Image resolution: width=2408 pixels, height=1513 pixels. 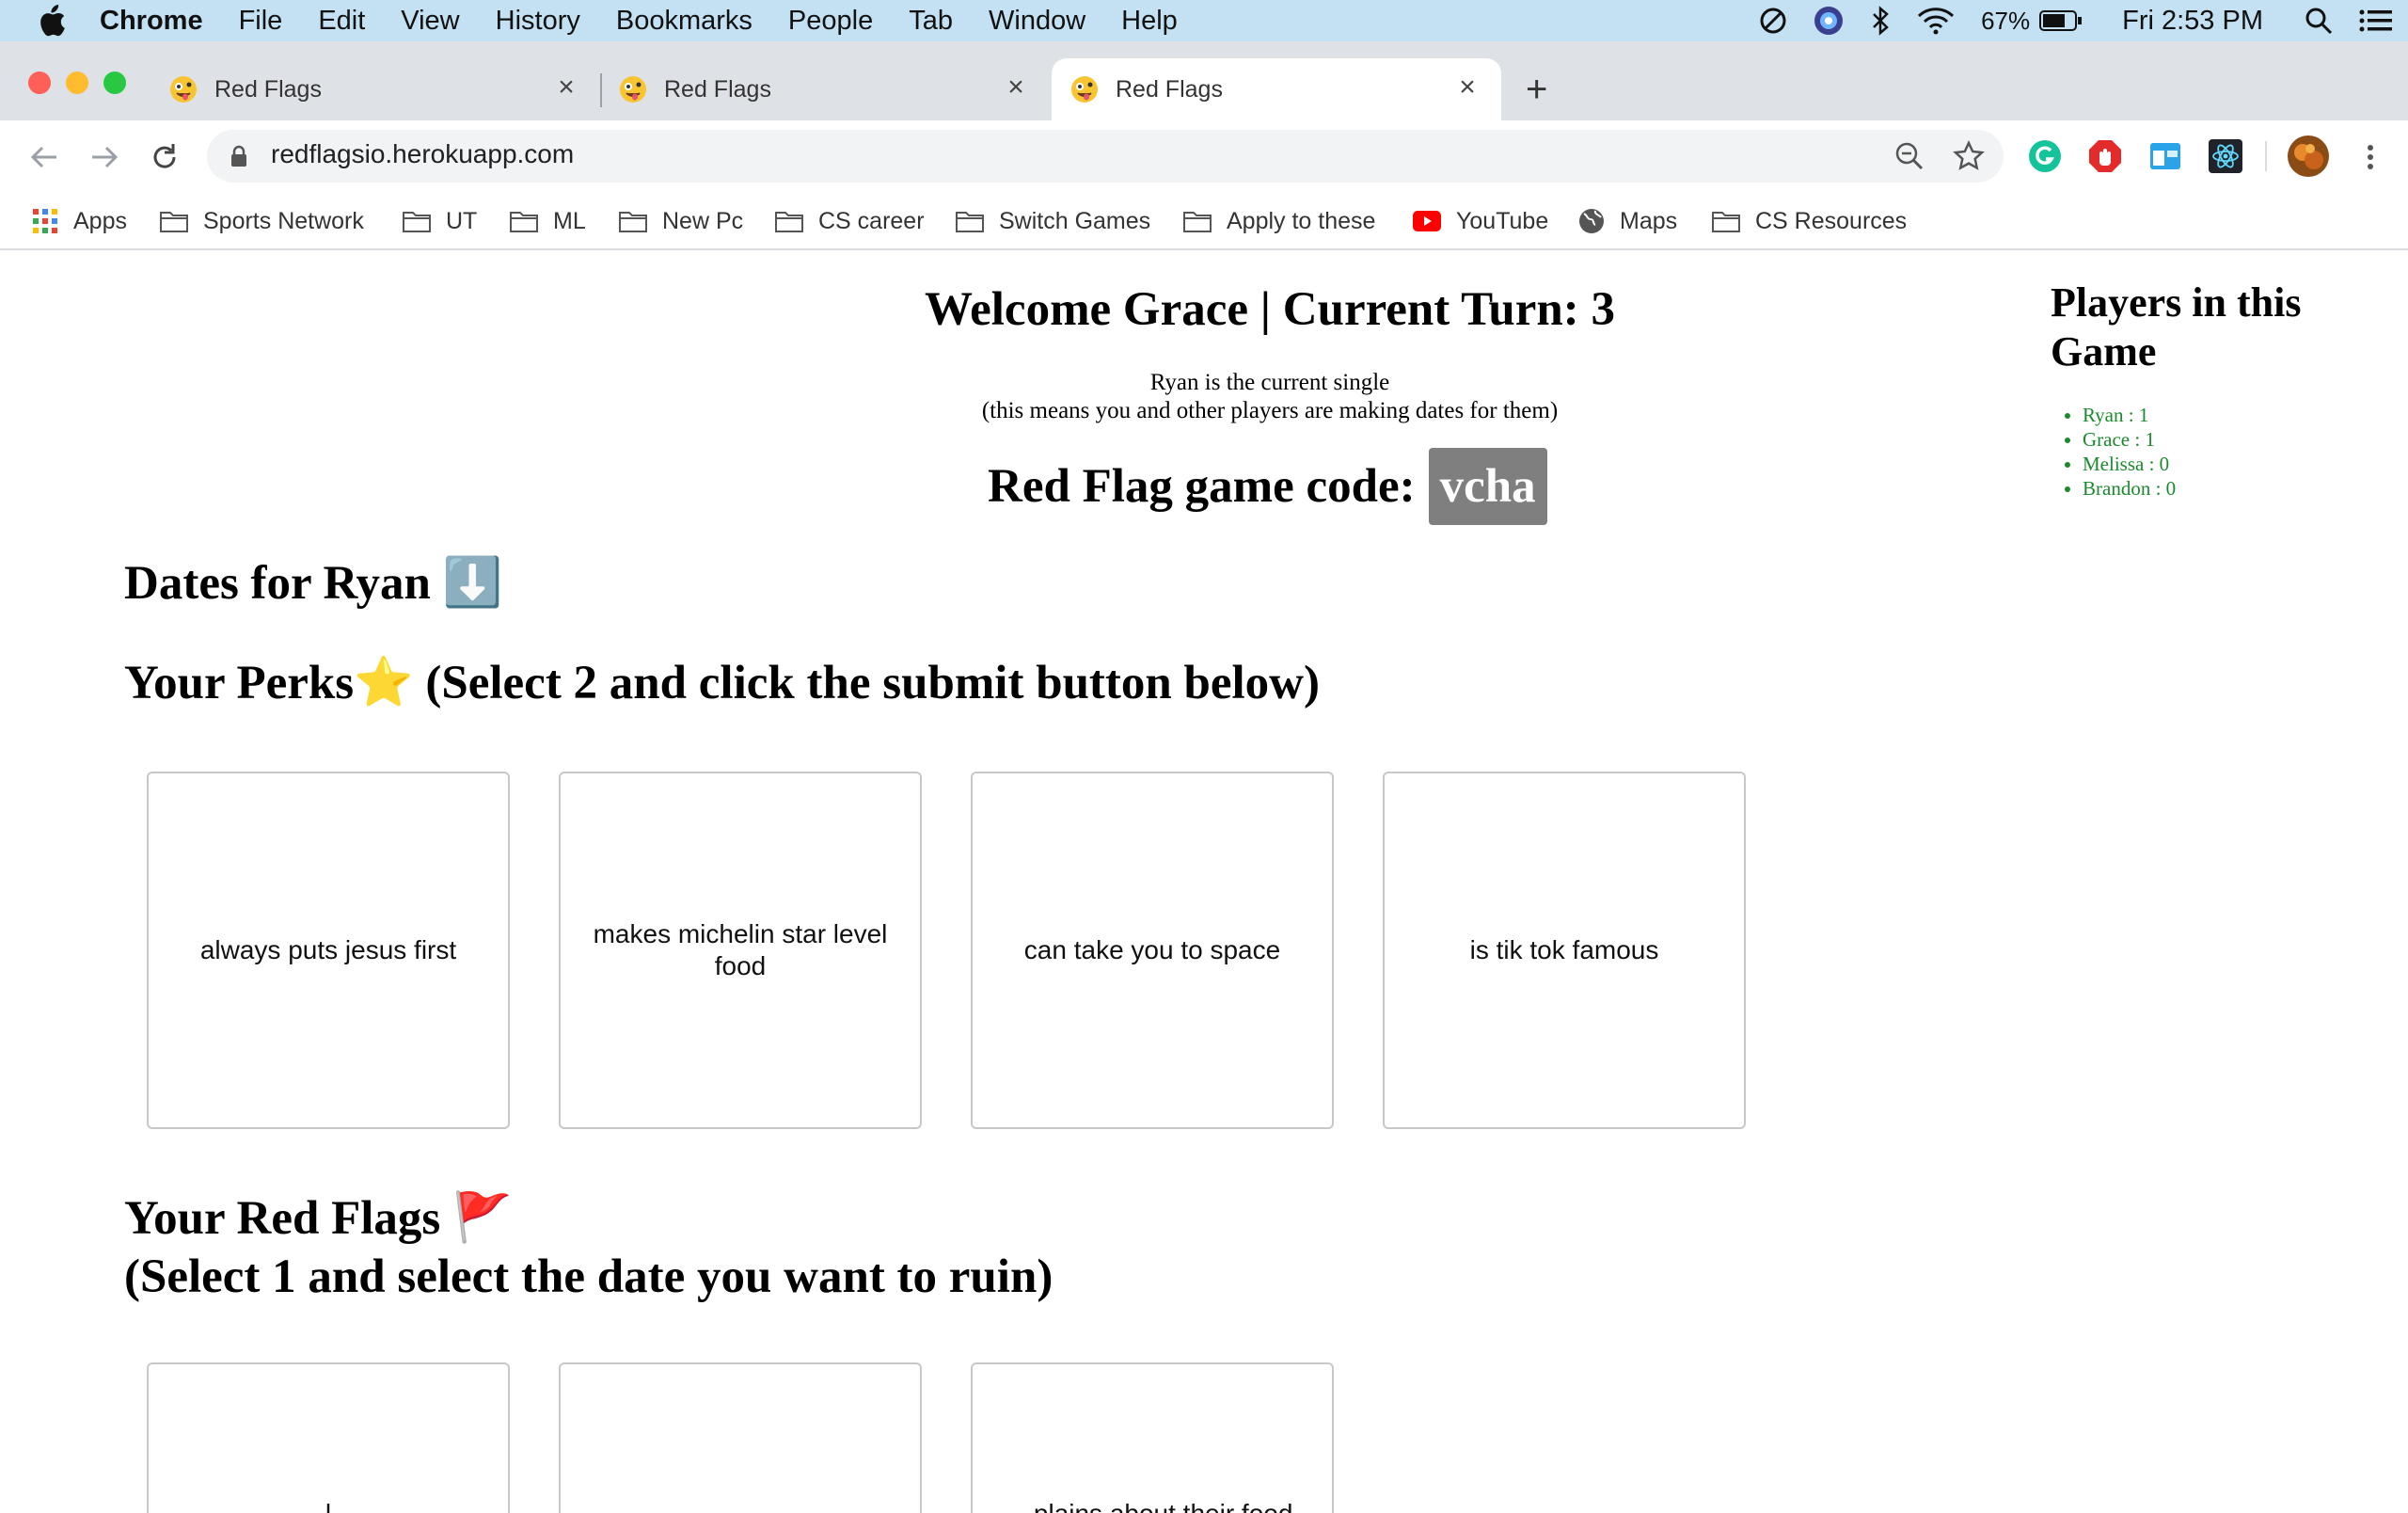 What do you see at coordinates (2061, 20) in the screenshot?
I see `battery-icon` at bounding box center [2061, 20].